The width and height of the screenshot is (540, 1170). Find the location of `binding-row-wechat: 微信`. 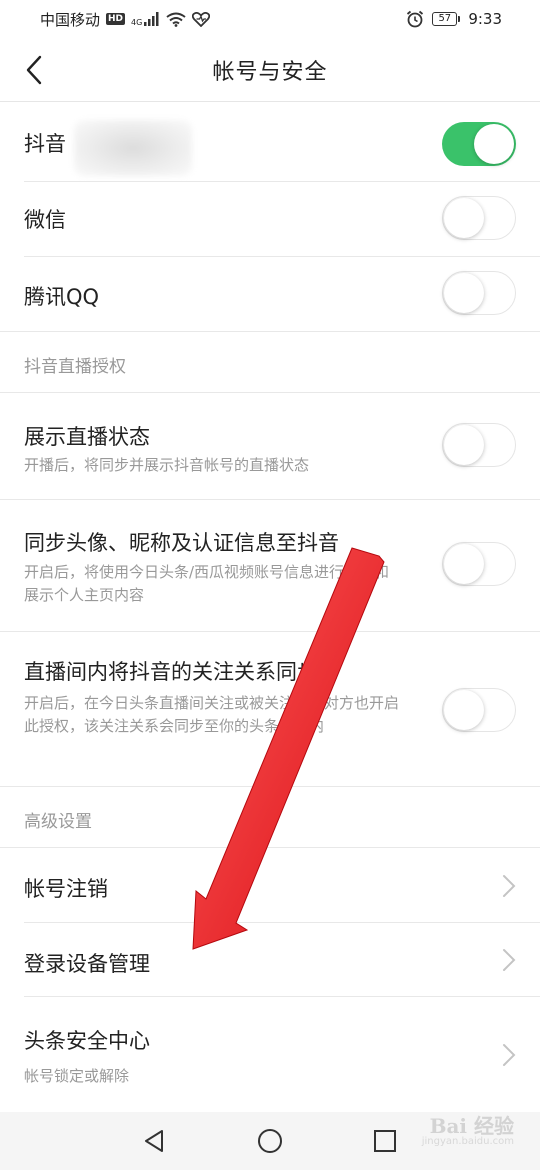

binding-row-wechat: 微信 is located at coordinates (270, 219).